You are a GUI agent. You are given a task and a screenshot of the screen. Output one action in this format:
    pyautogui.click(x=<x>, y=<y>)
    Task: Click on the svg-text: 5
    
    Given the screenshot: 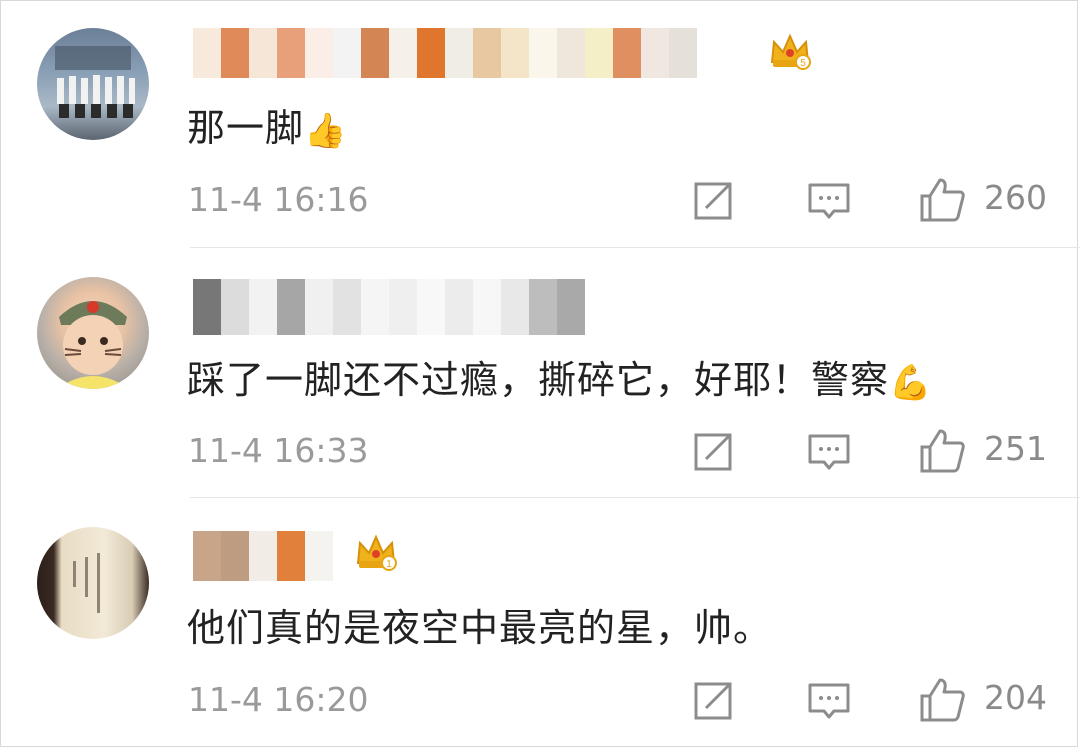 What is the action you would take?
    pyautogui.click(x=803, y=63)
    